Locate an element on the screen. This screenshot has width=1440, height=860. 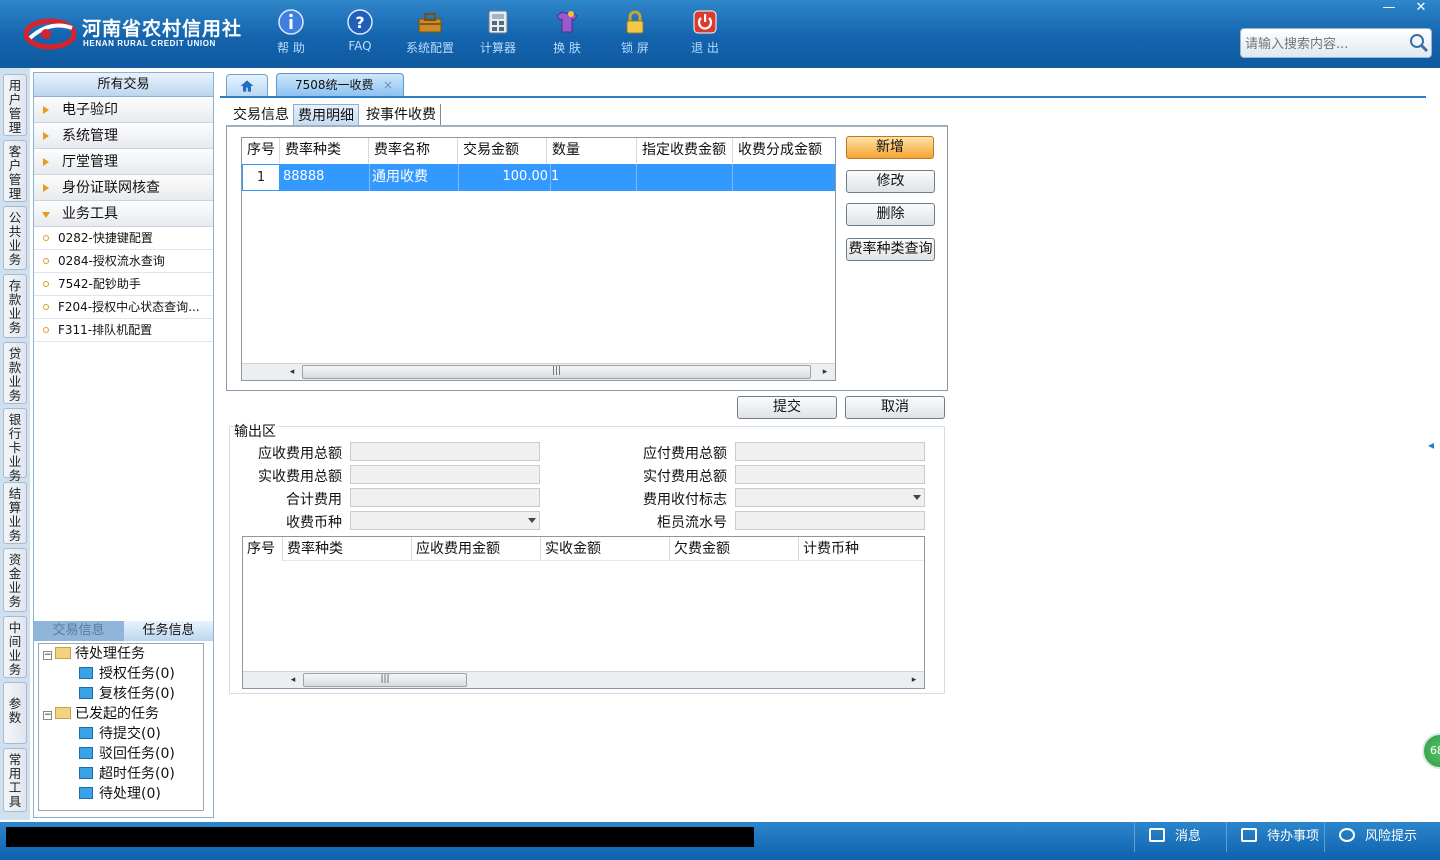
exit-button: 退 出 is located at coordinates (705, 36).